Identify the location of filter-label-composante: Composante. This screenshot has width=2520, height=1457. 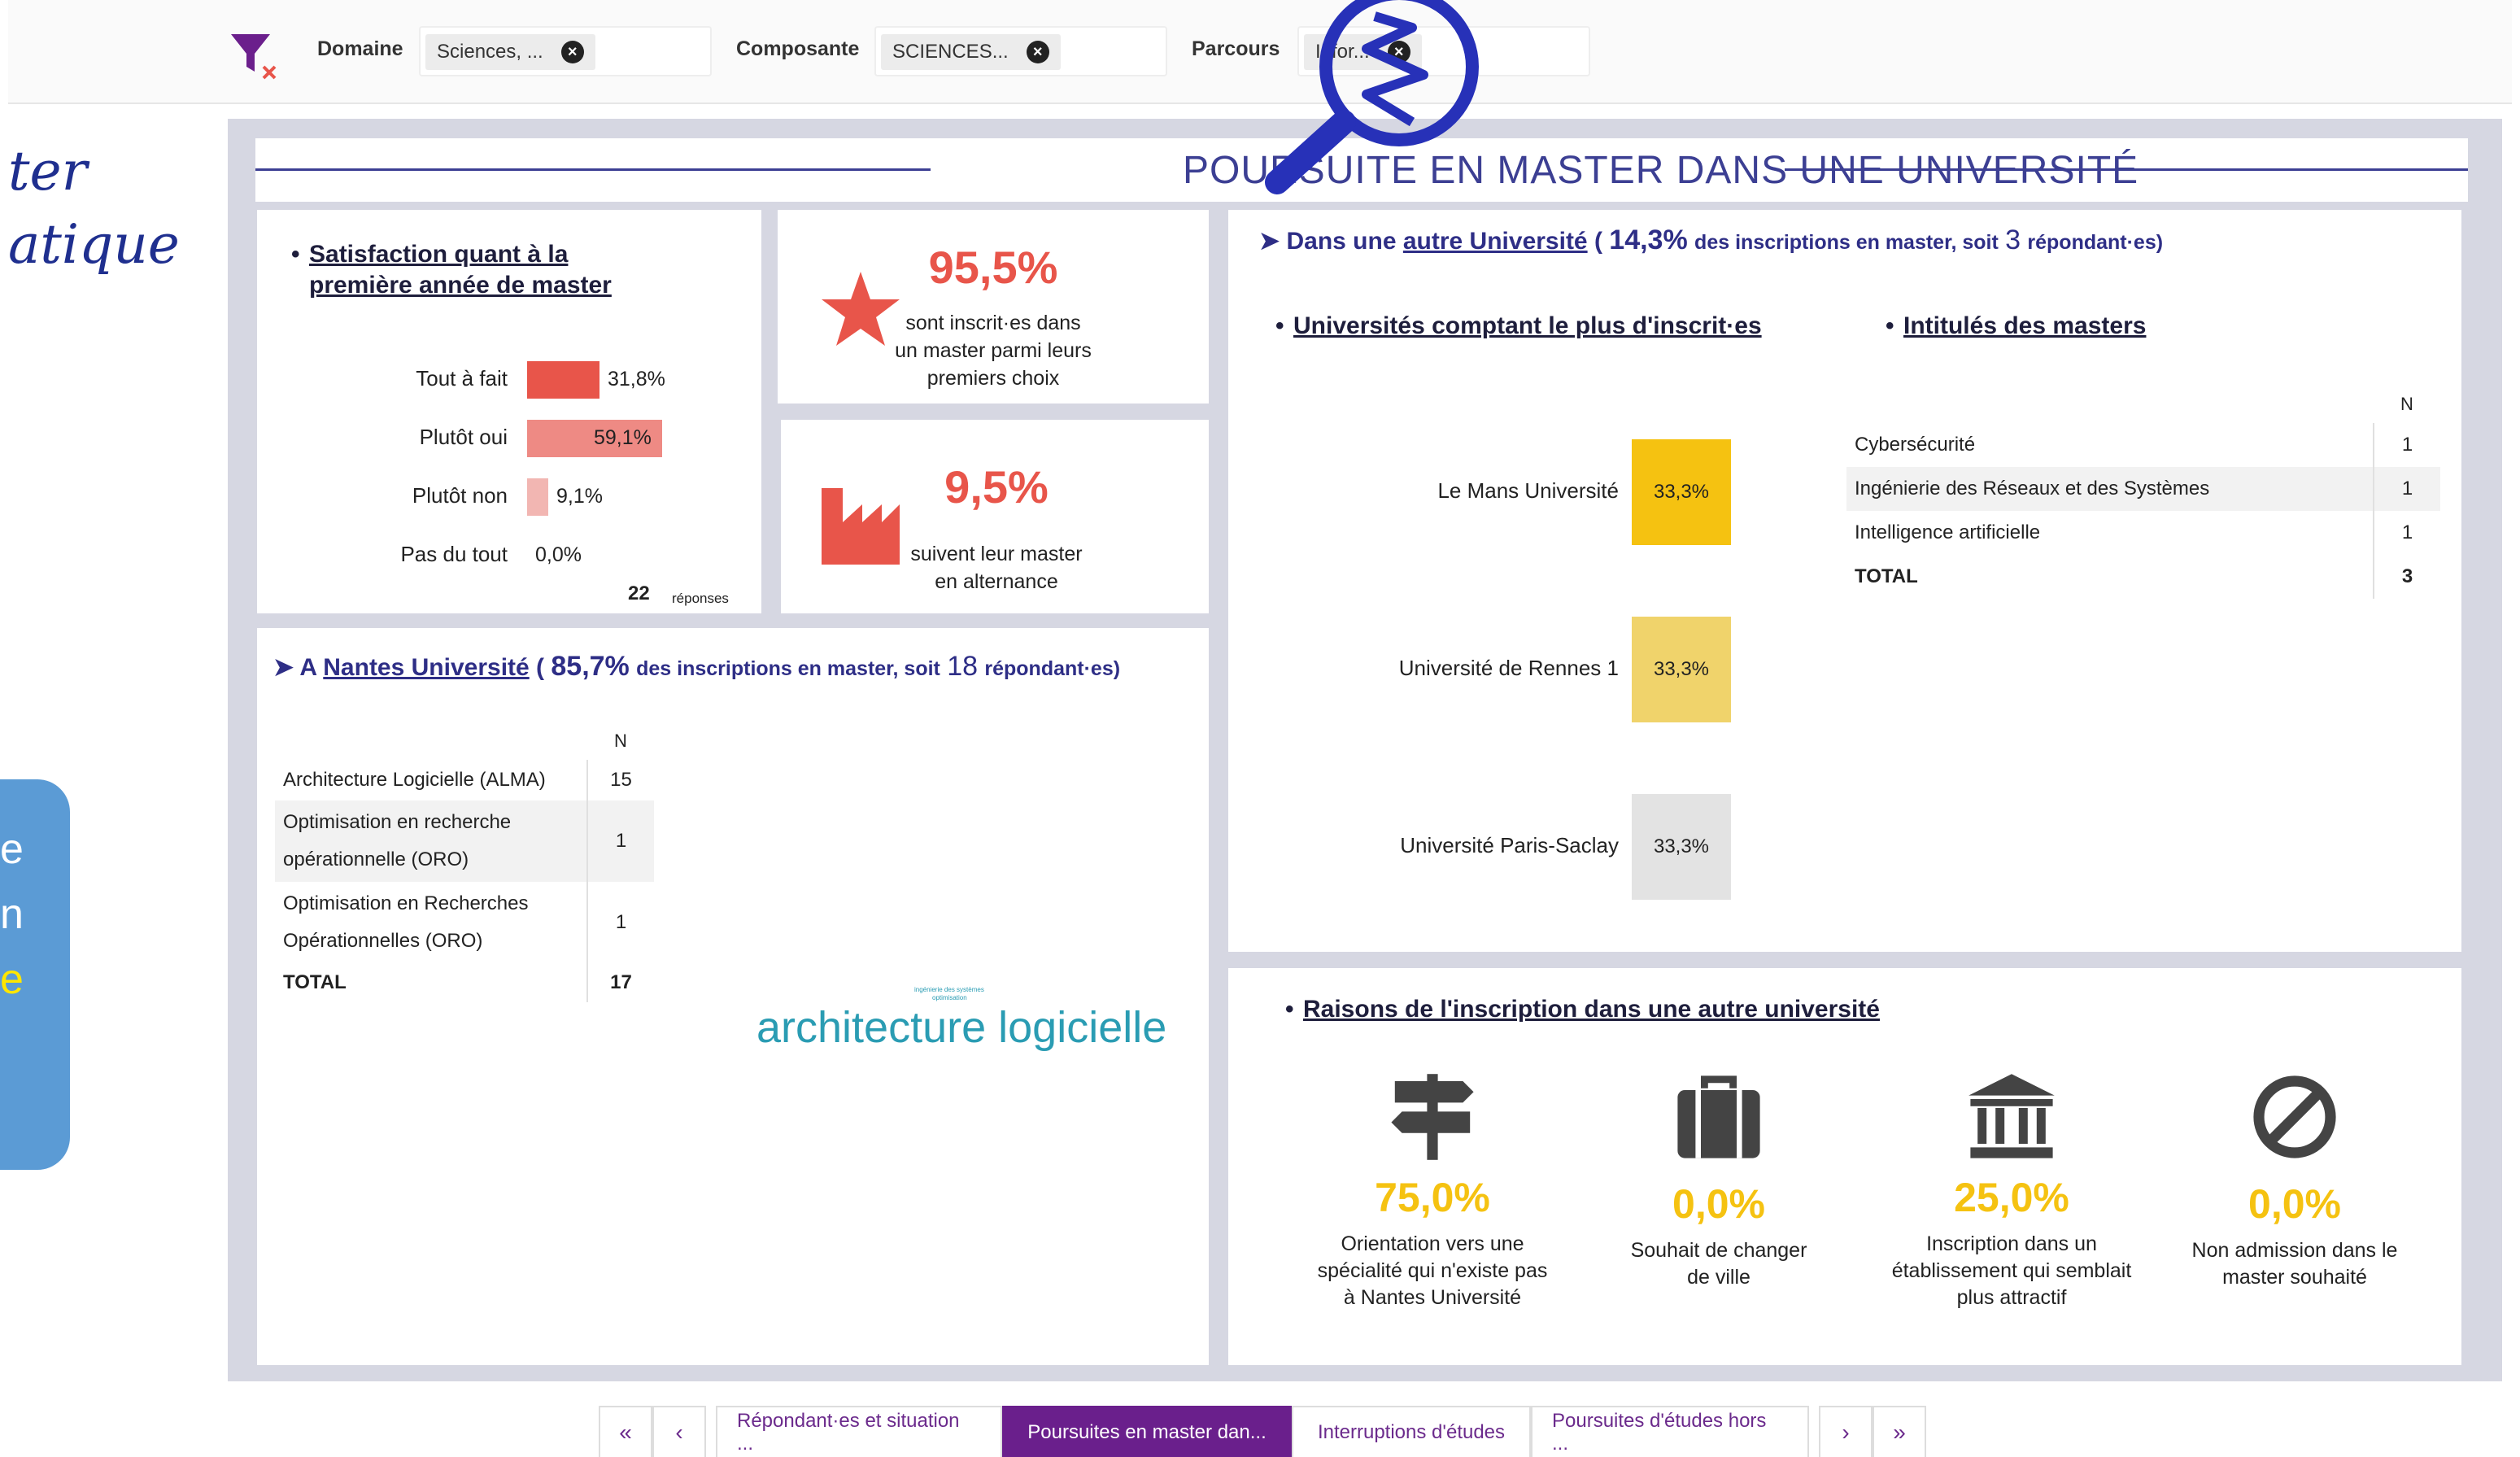
(798, 48).